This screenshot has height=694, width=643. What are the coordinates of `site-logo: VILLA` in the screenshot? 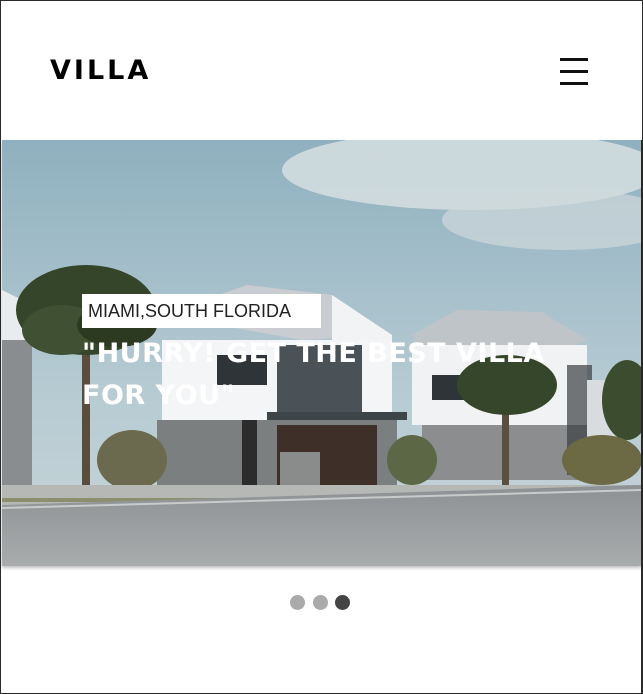 It's located at (100, 70).